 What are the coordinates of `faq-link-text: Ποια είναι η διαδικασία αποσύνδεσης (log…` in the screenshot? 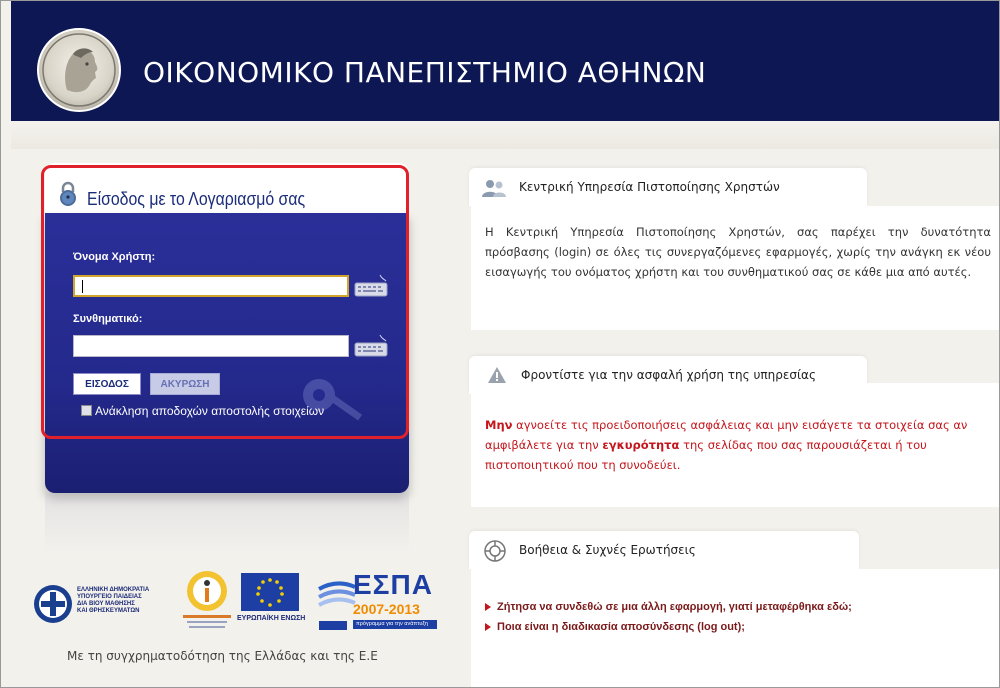 It's located at (621, 627).